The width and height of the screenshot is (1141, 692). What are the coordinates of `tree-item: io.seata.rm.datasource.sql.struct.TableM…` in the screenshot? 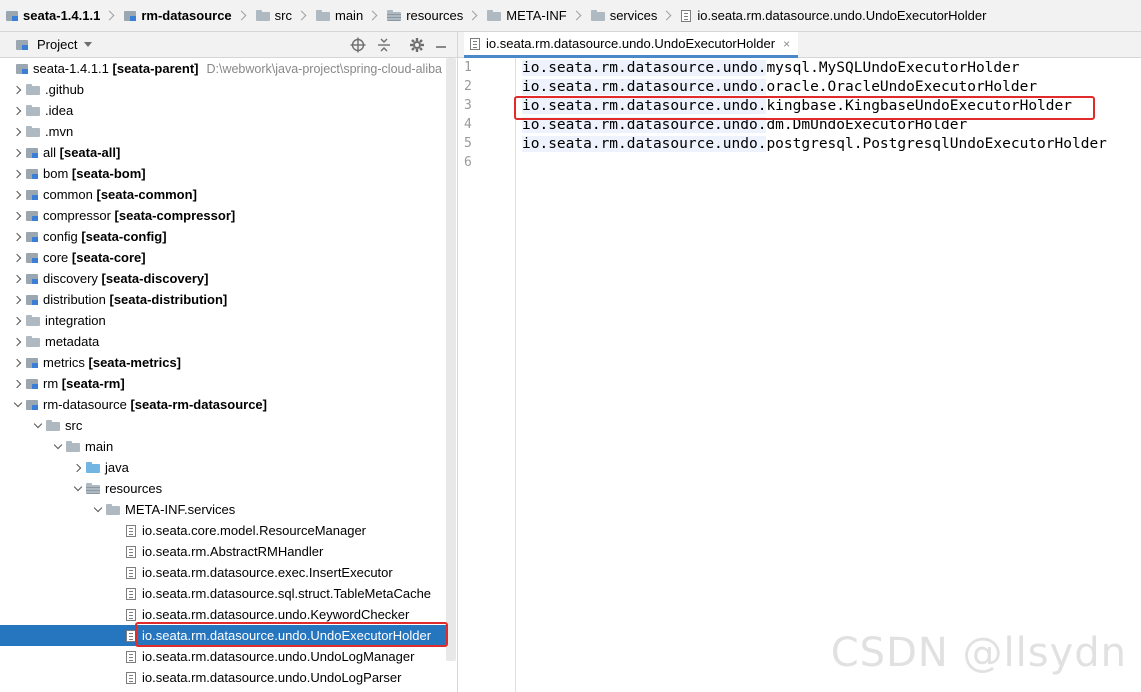 It's located at (223, 593).